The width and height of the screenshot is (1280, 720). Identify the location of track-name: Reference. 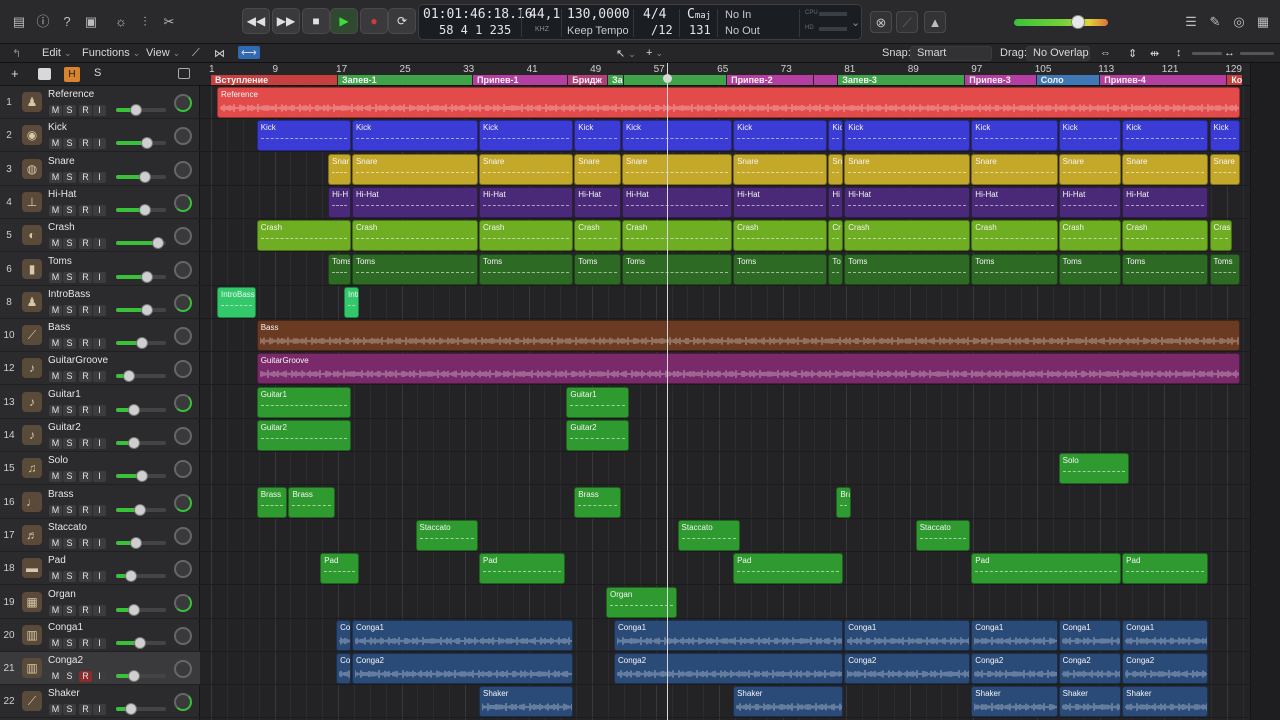
(71, 94).